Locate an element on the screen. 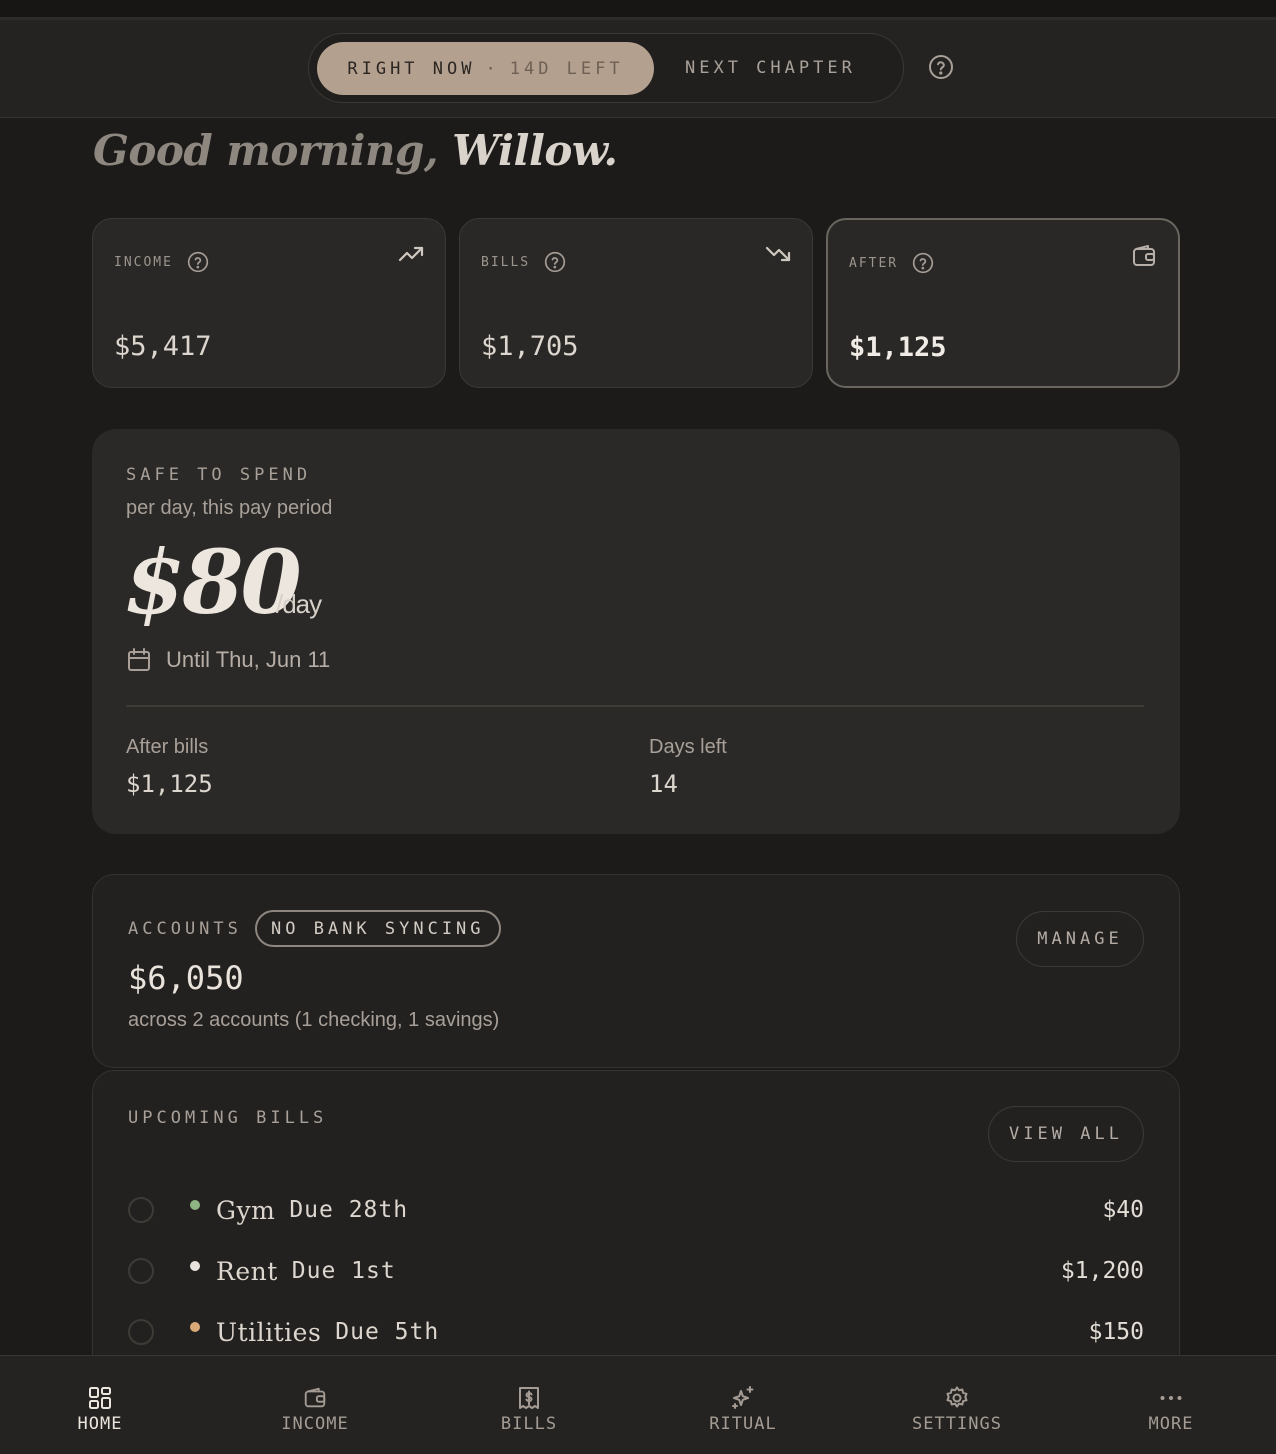  trend-down-icon is located at coordinates (778, 254).